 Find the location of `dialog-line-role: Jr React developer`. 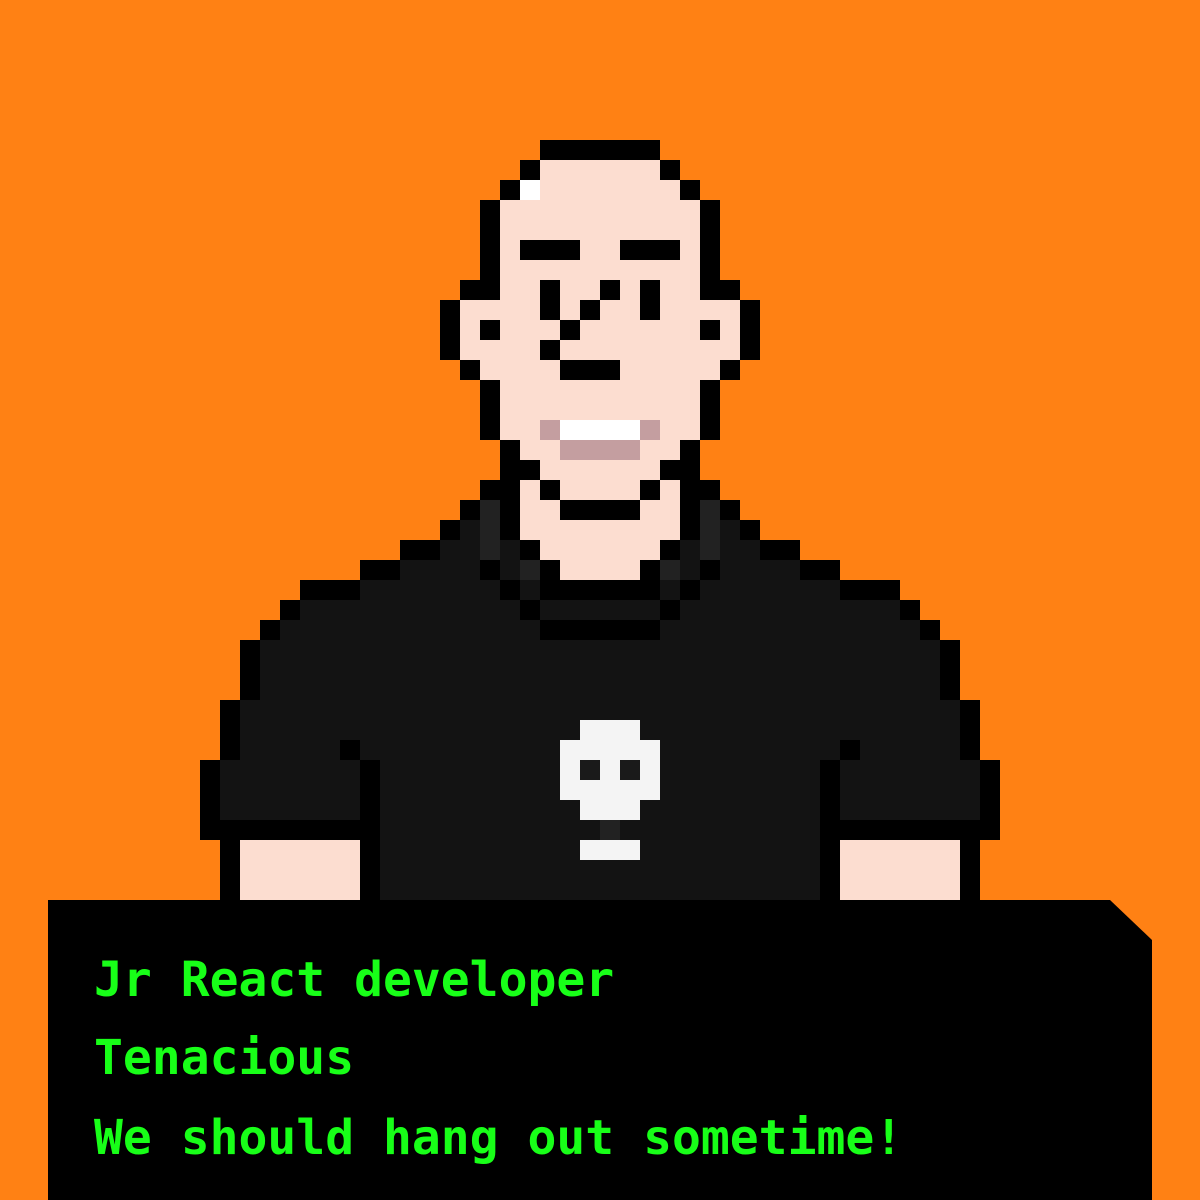

dialog-line-role: Jr React developer is located at coordinates (354, 980).